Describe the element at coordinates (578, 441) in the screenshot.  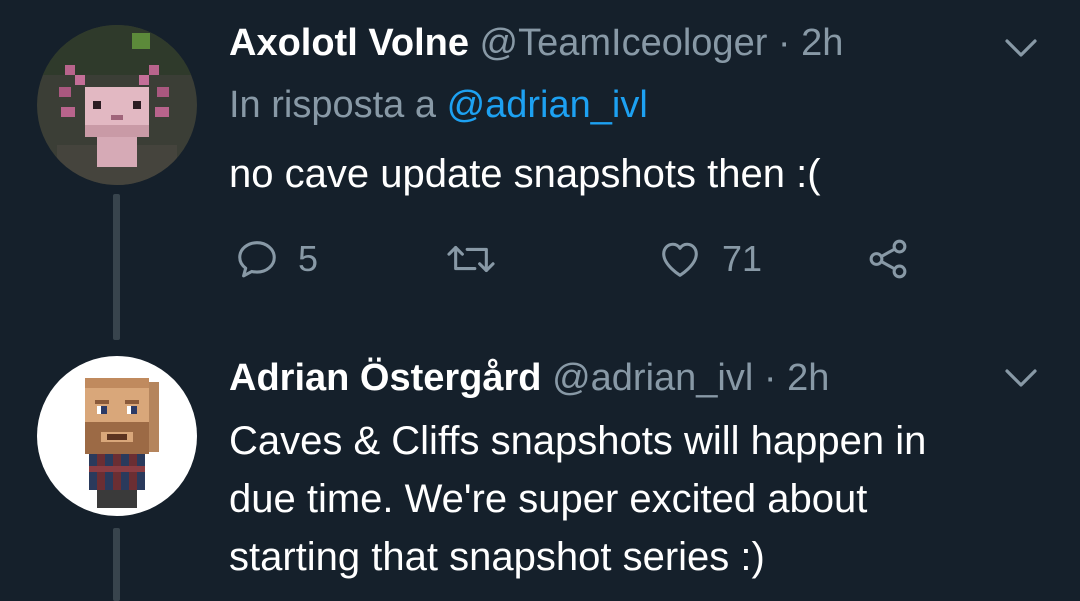
I see `tweet-text-line: Caves & Cliffs snapshots will happen in` at that location.